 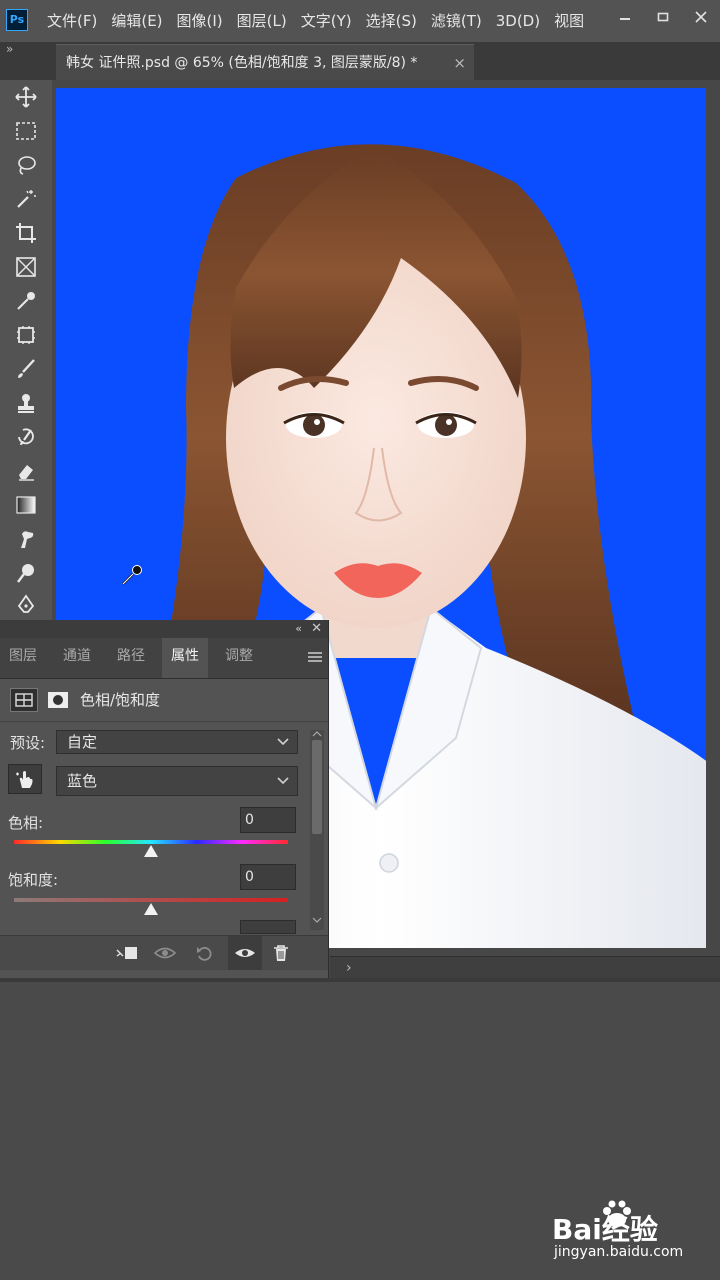 I want to click on saturation-slider-thumb, so click(x=151, y=909).